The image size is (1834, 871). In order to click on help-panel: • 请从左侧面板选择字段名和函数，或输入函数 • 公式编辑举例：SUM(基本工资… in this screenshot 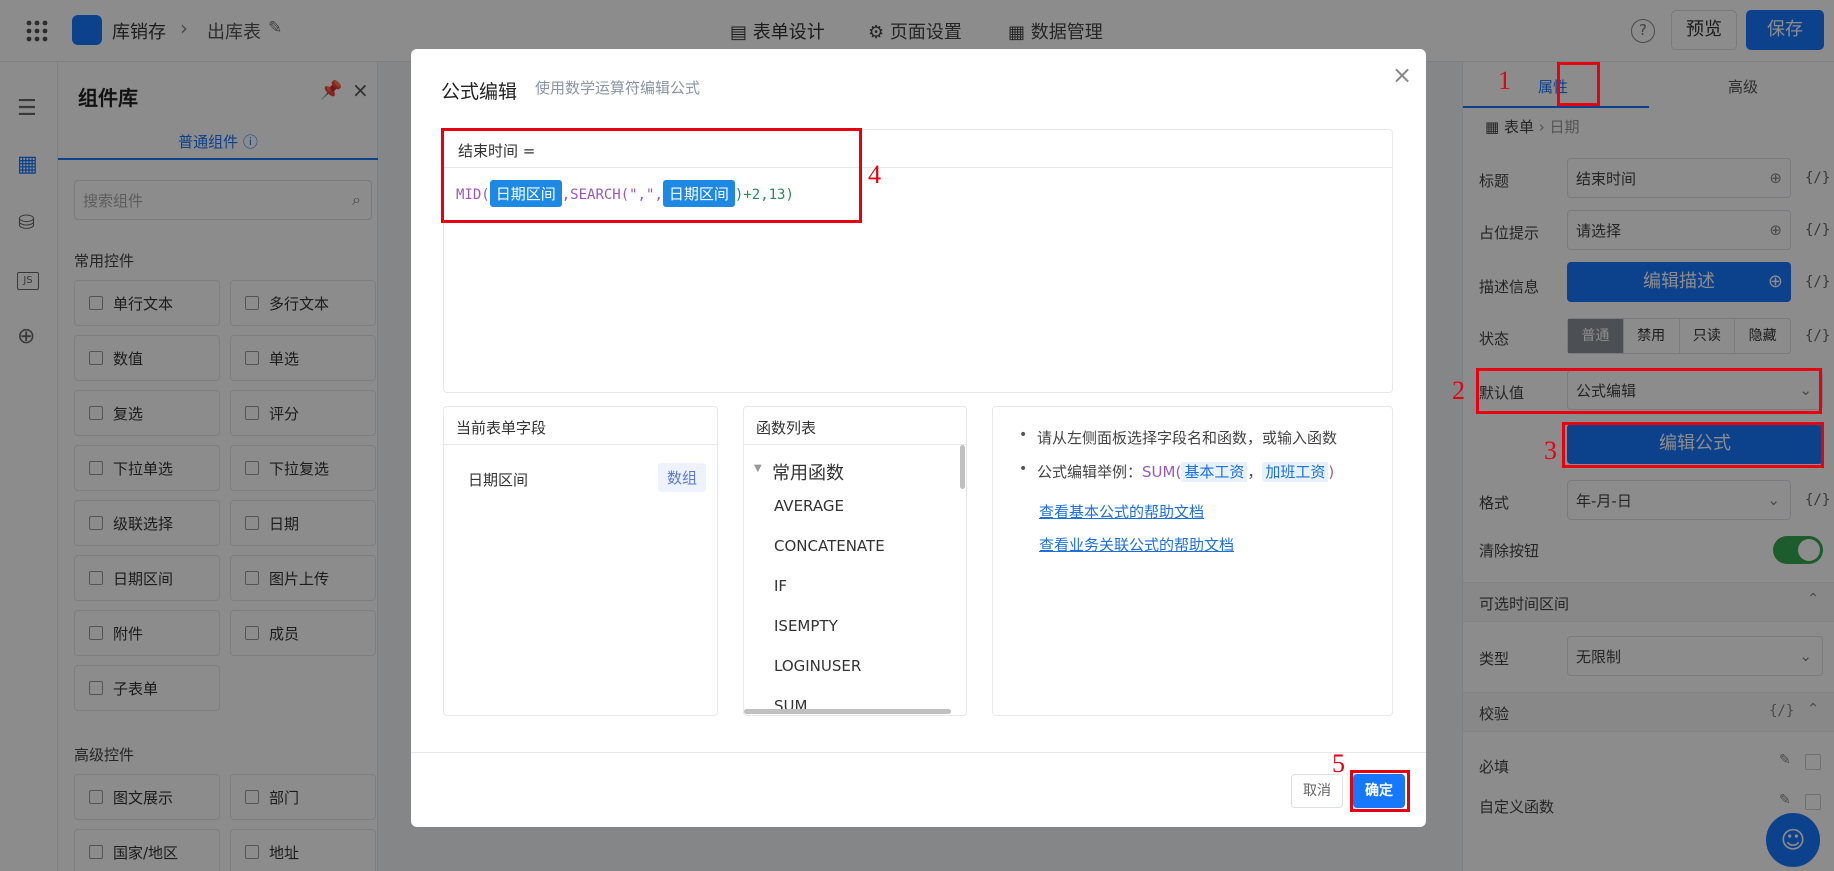, I will do `click(1192, 561)`.